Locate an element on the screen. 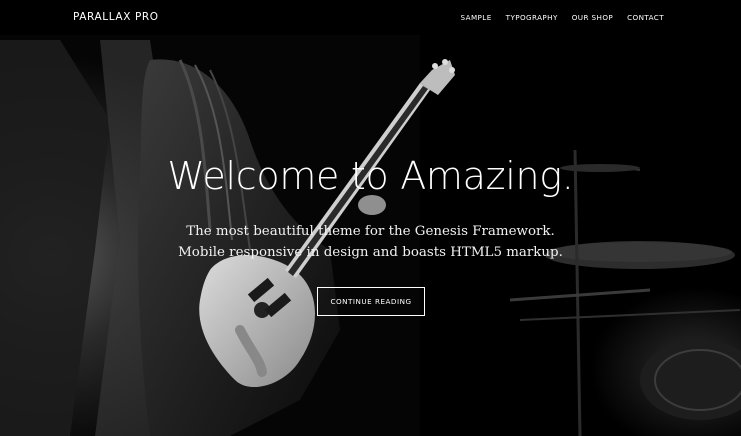  primary-nav: SAMPLE TYPOGRAPHY OUR SHOP CONTACT is located at coordinates (555, 17).